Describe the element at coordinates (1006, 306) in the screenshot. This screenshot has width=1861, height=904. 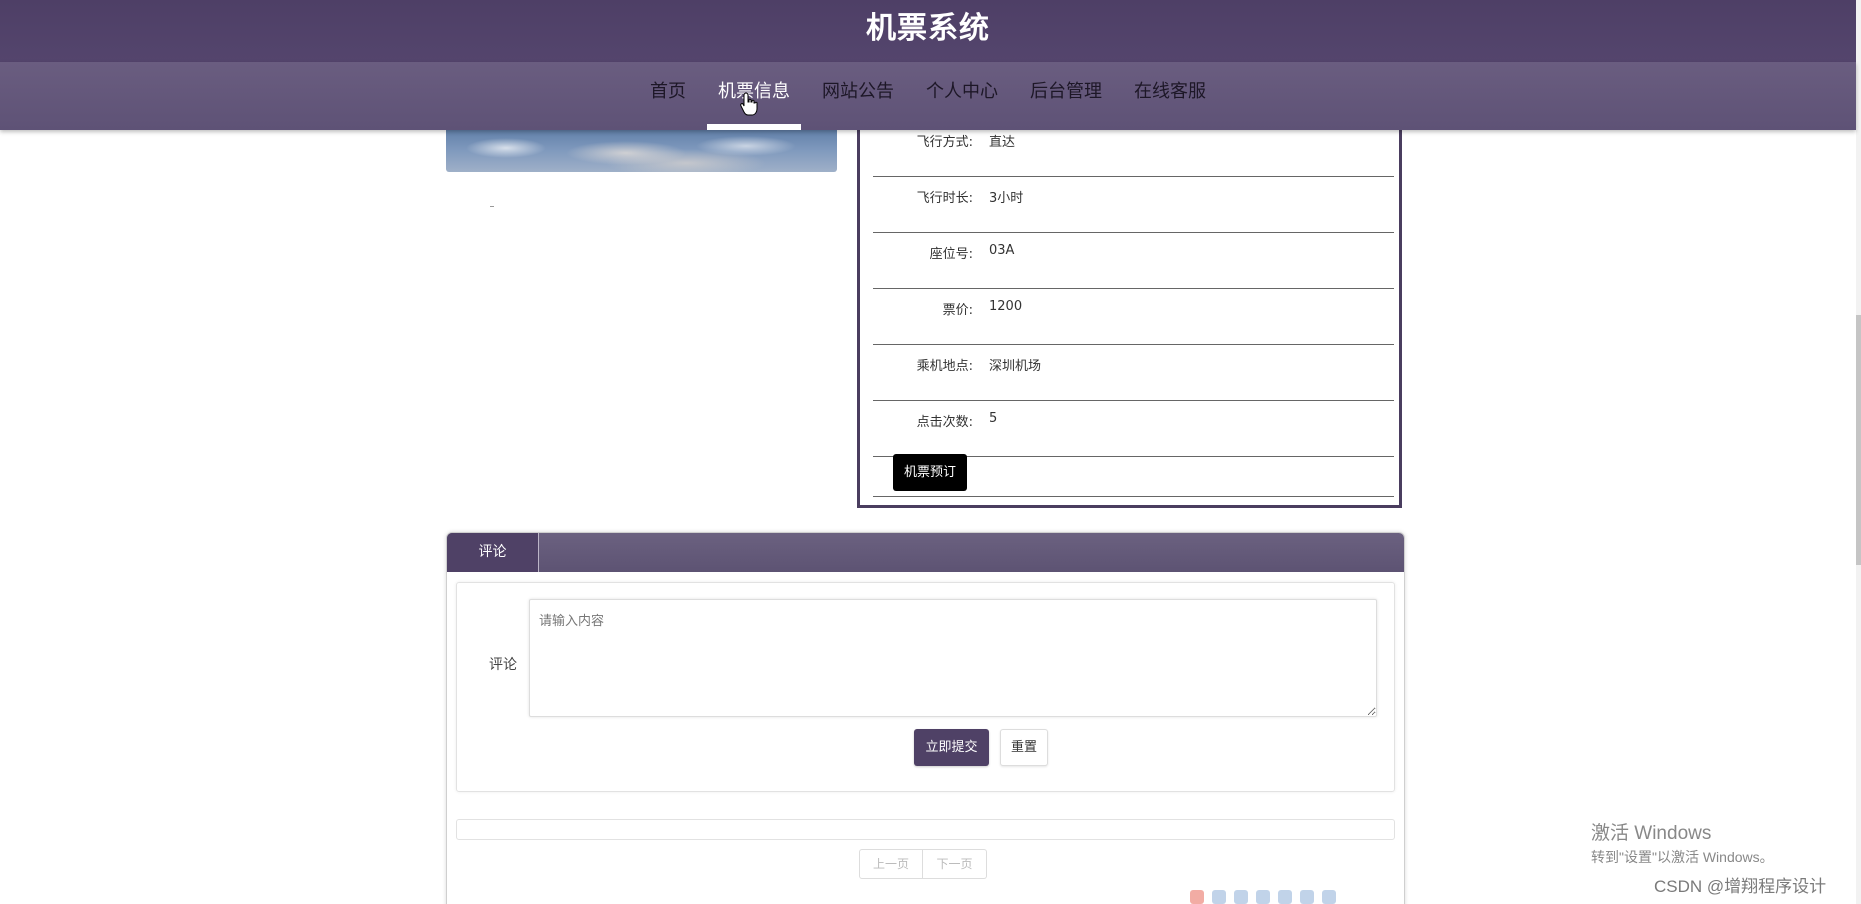
I see `detail-value: 1200` at that location.